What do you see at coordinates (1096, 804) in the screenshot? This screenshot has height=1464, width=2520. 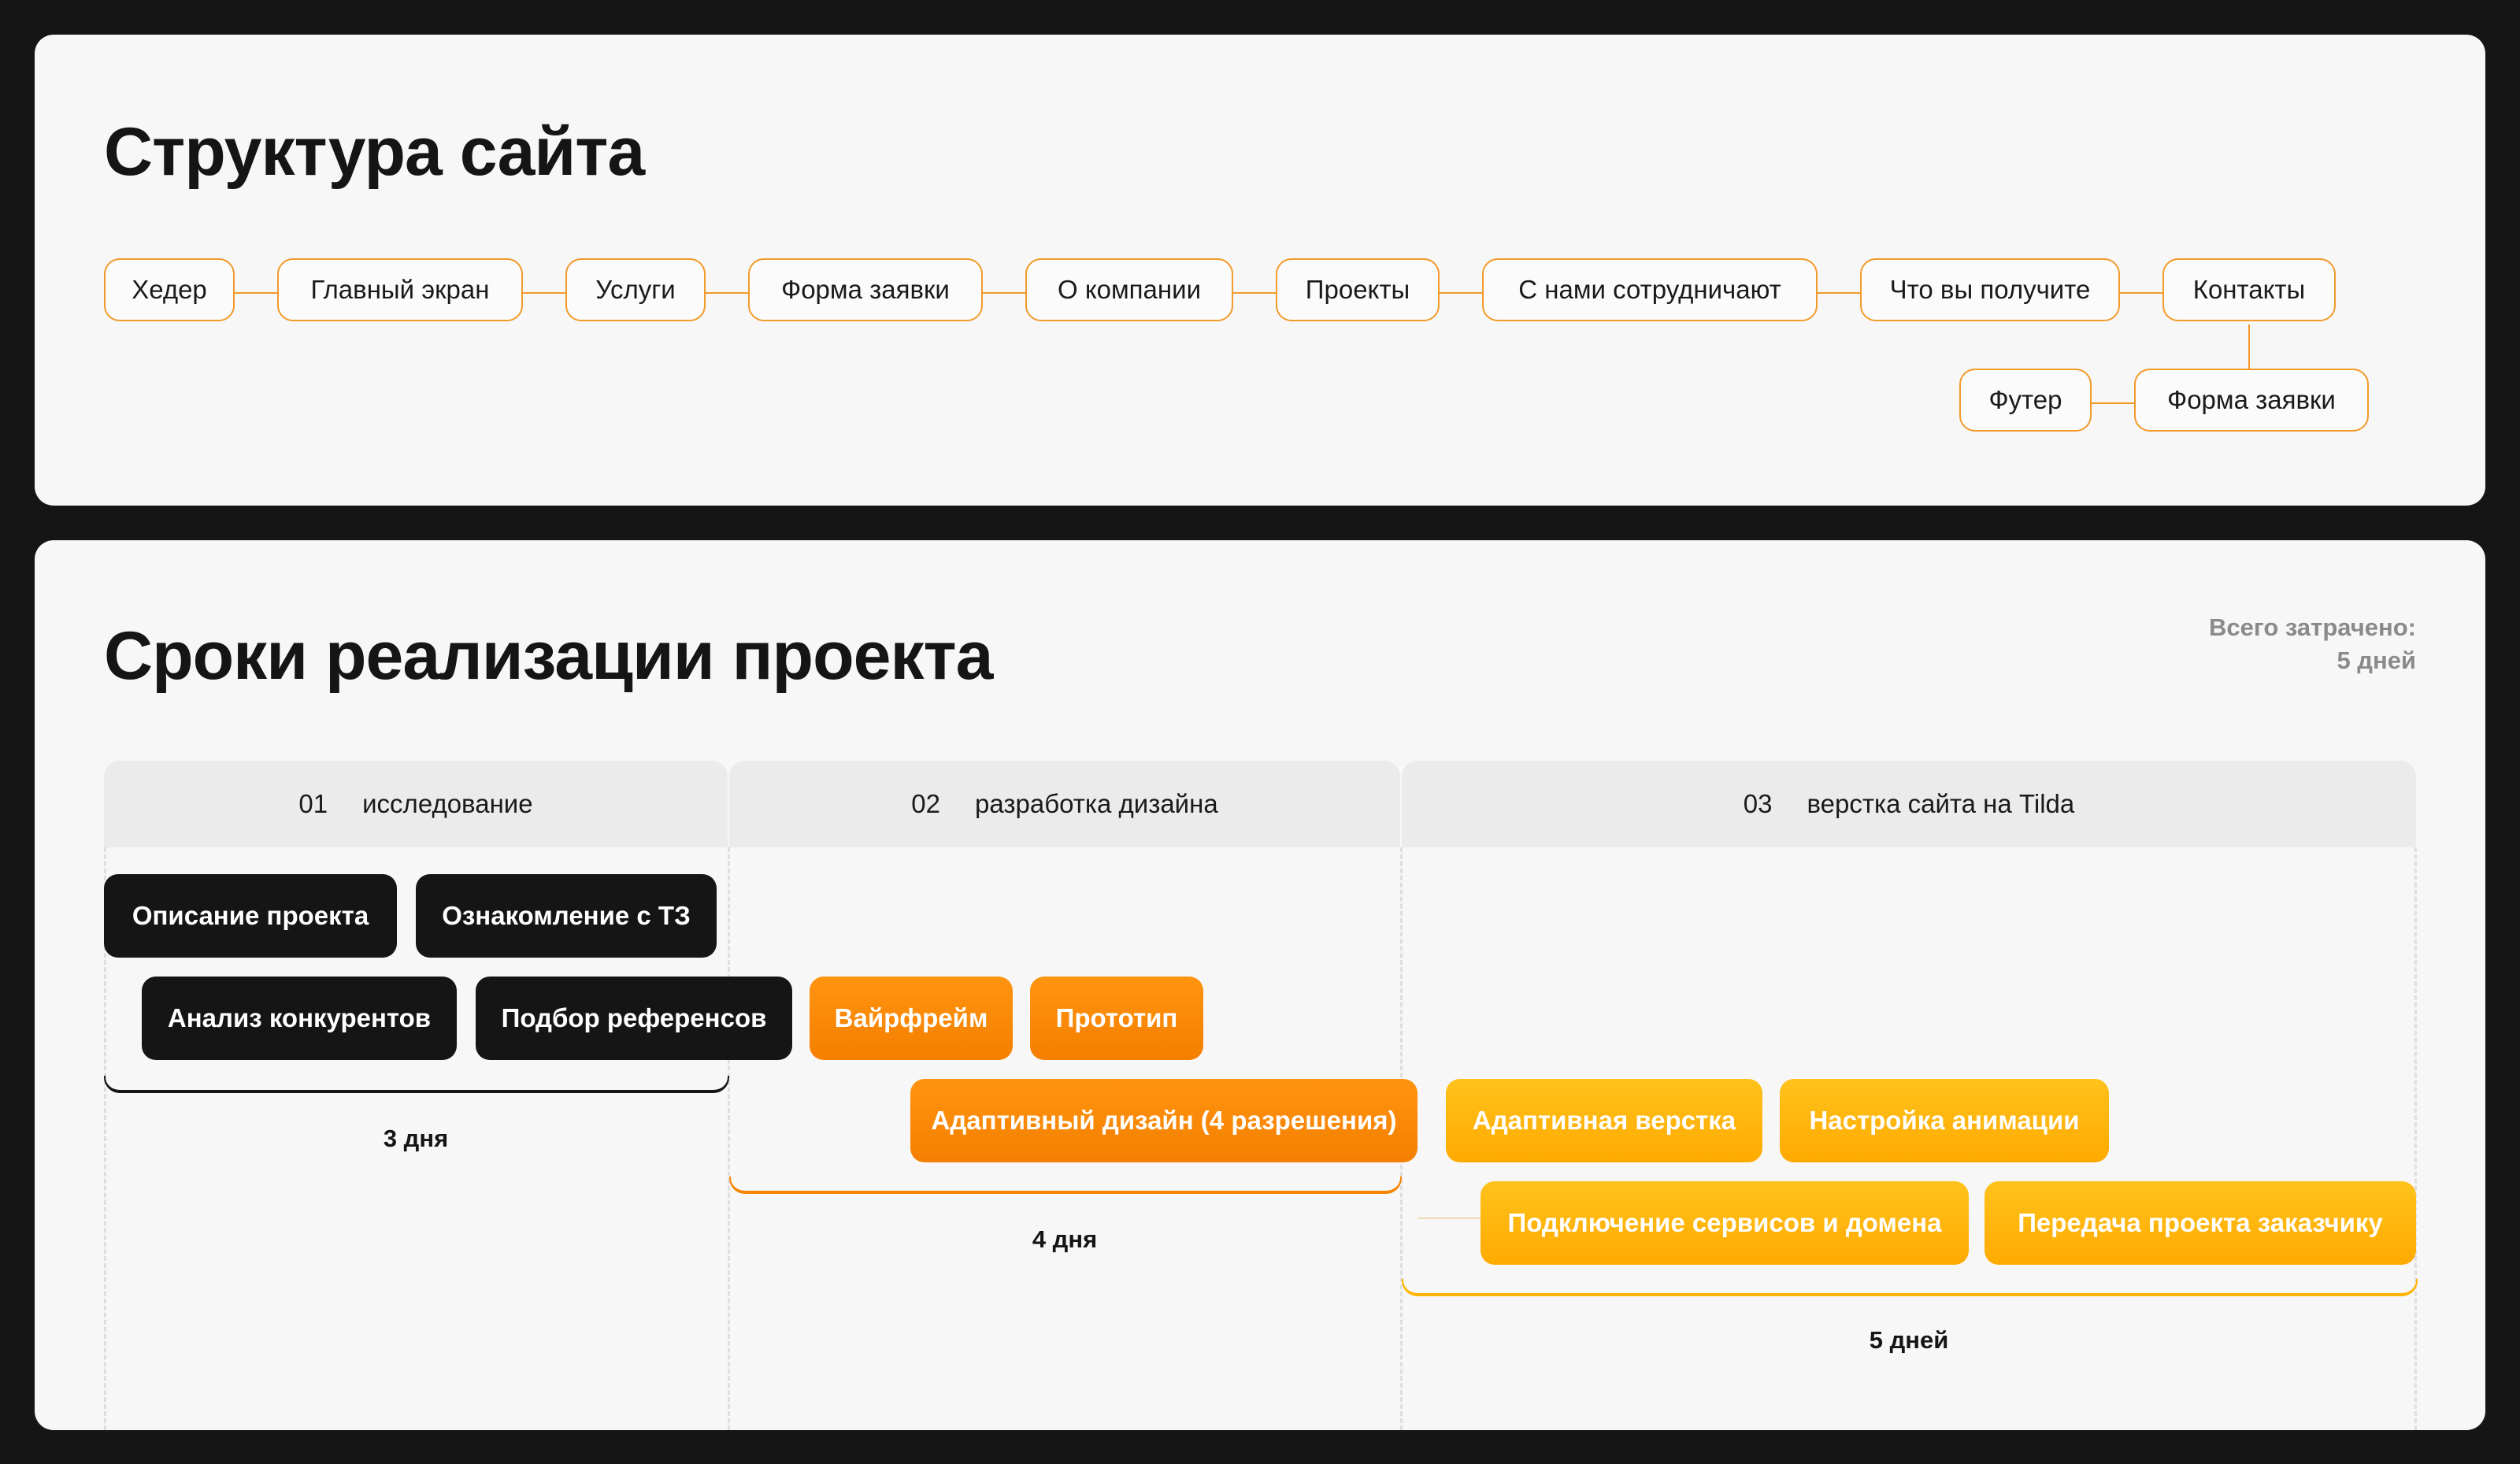 I see `phase-label: разработка дизайна` at bounding box center [1096, 804].